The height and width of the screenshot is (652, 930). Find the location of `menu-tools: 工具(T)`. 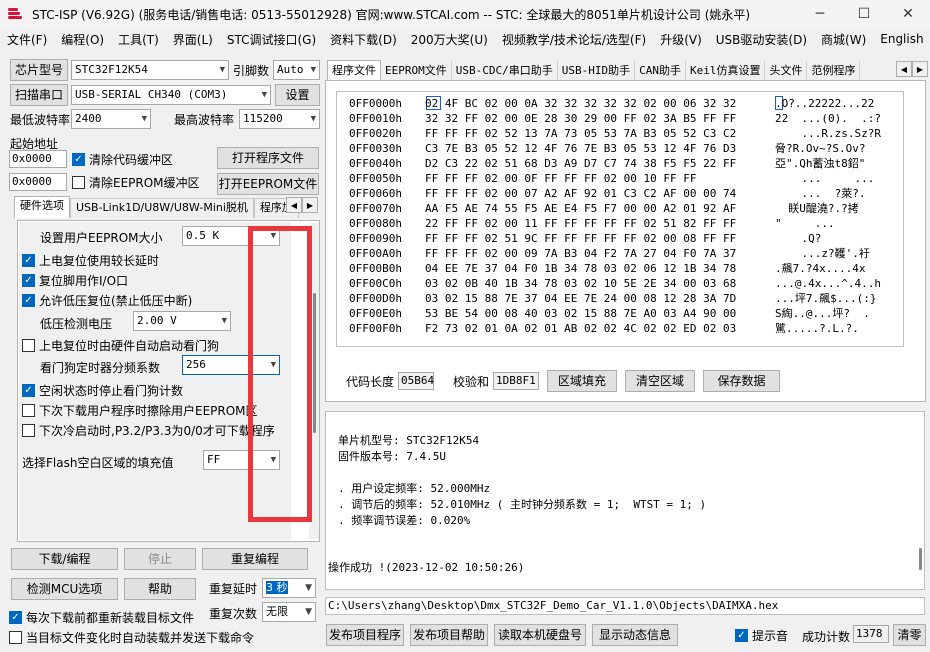

menu-tools: 工具(T) is located at coordinates (138, 39).